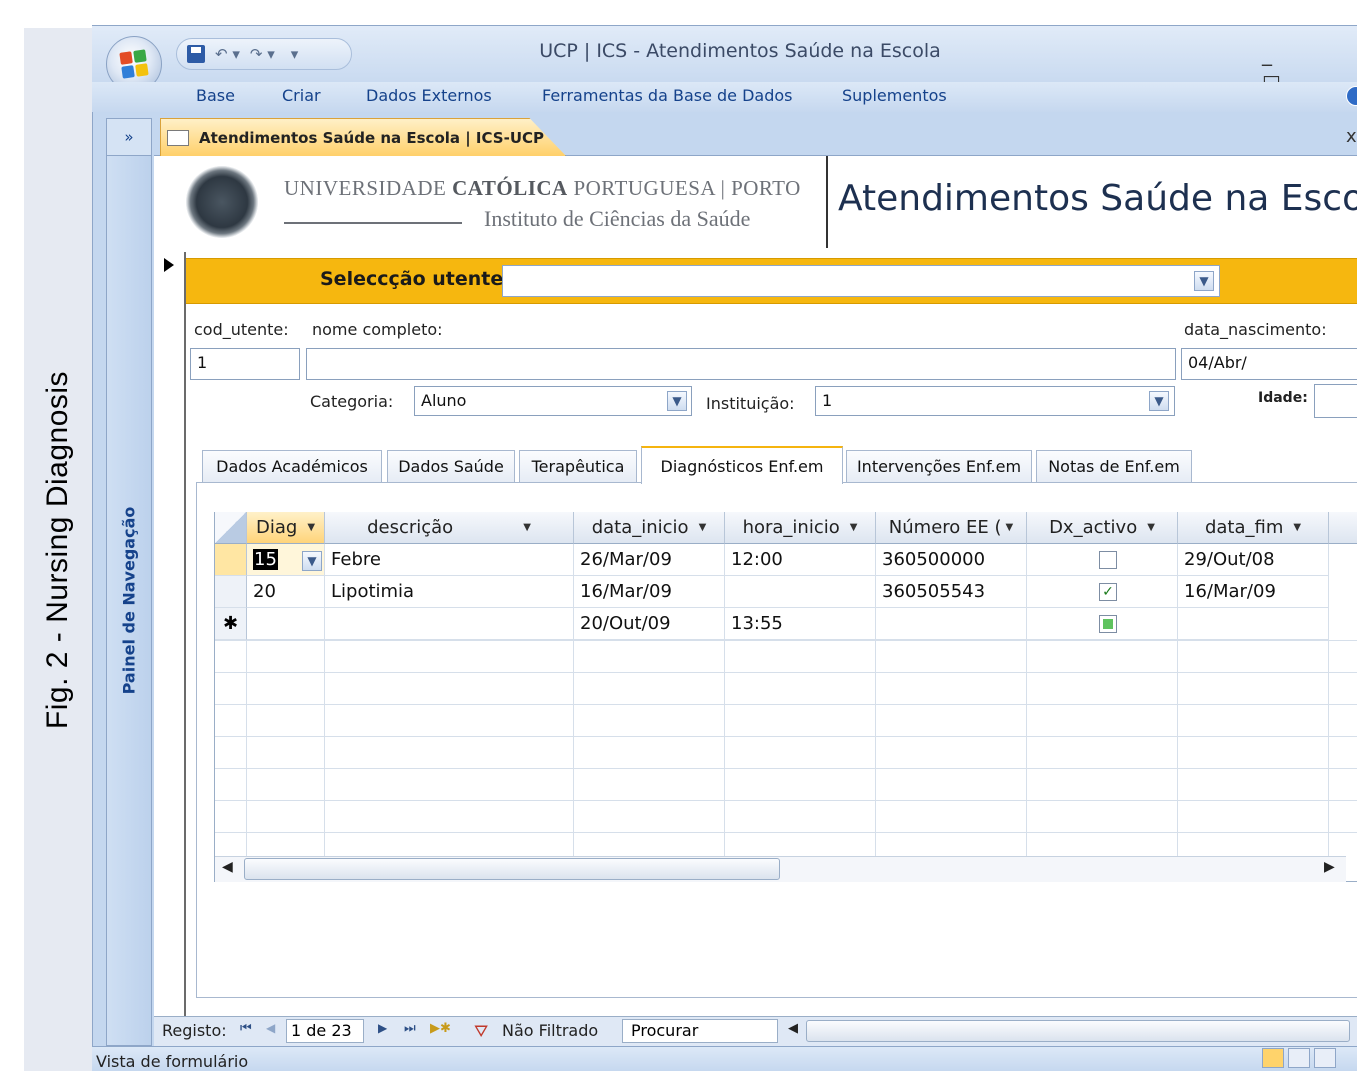 The width and height of the screenshot is (1357, 1071). I want to click on col-dx-activo-sort-icon: ▼, so click(1151, 527).